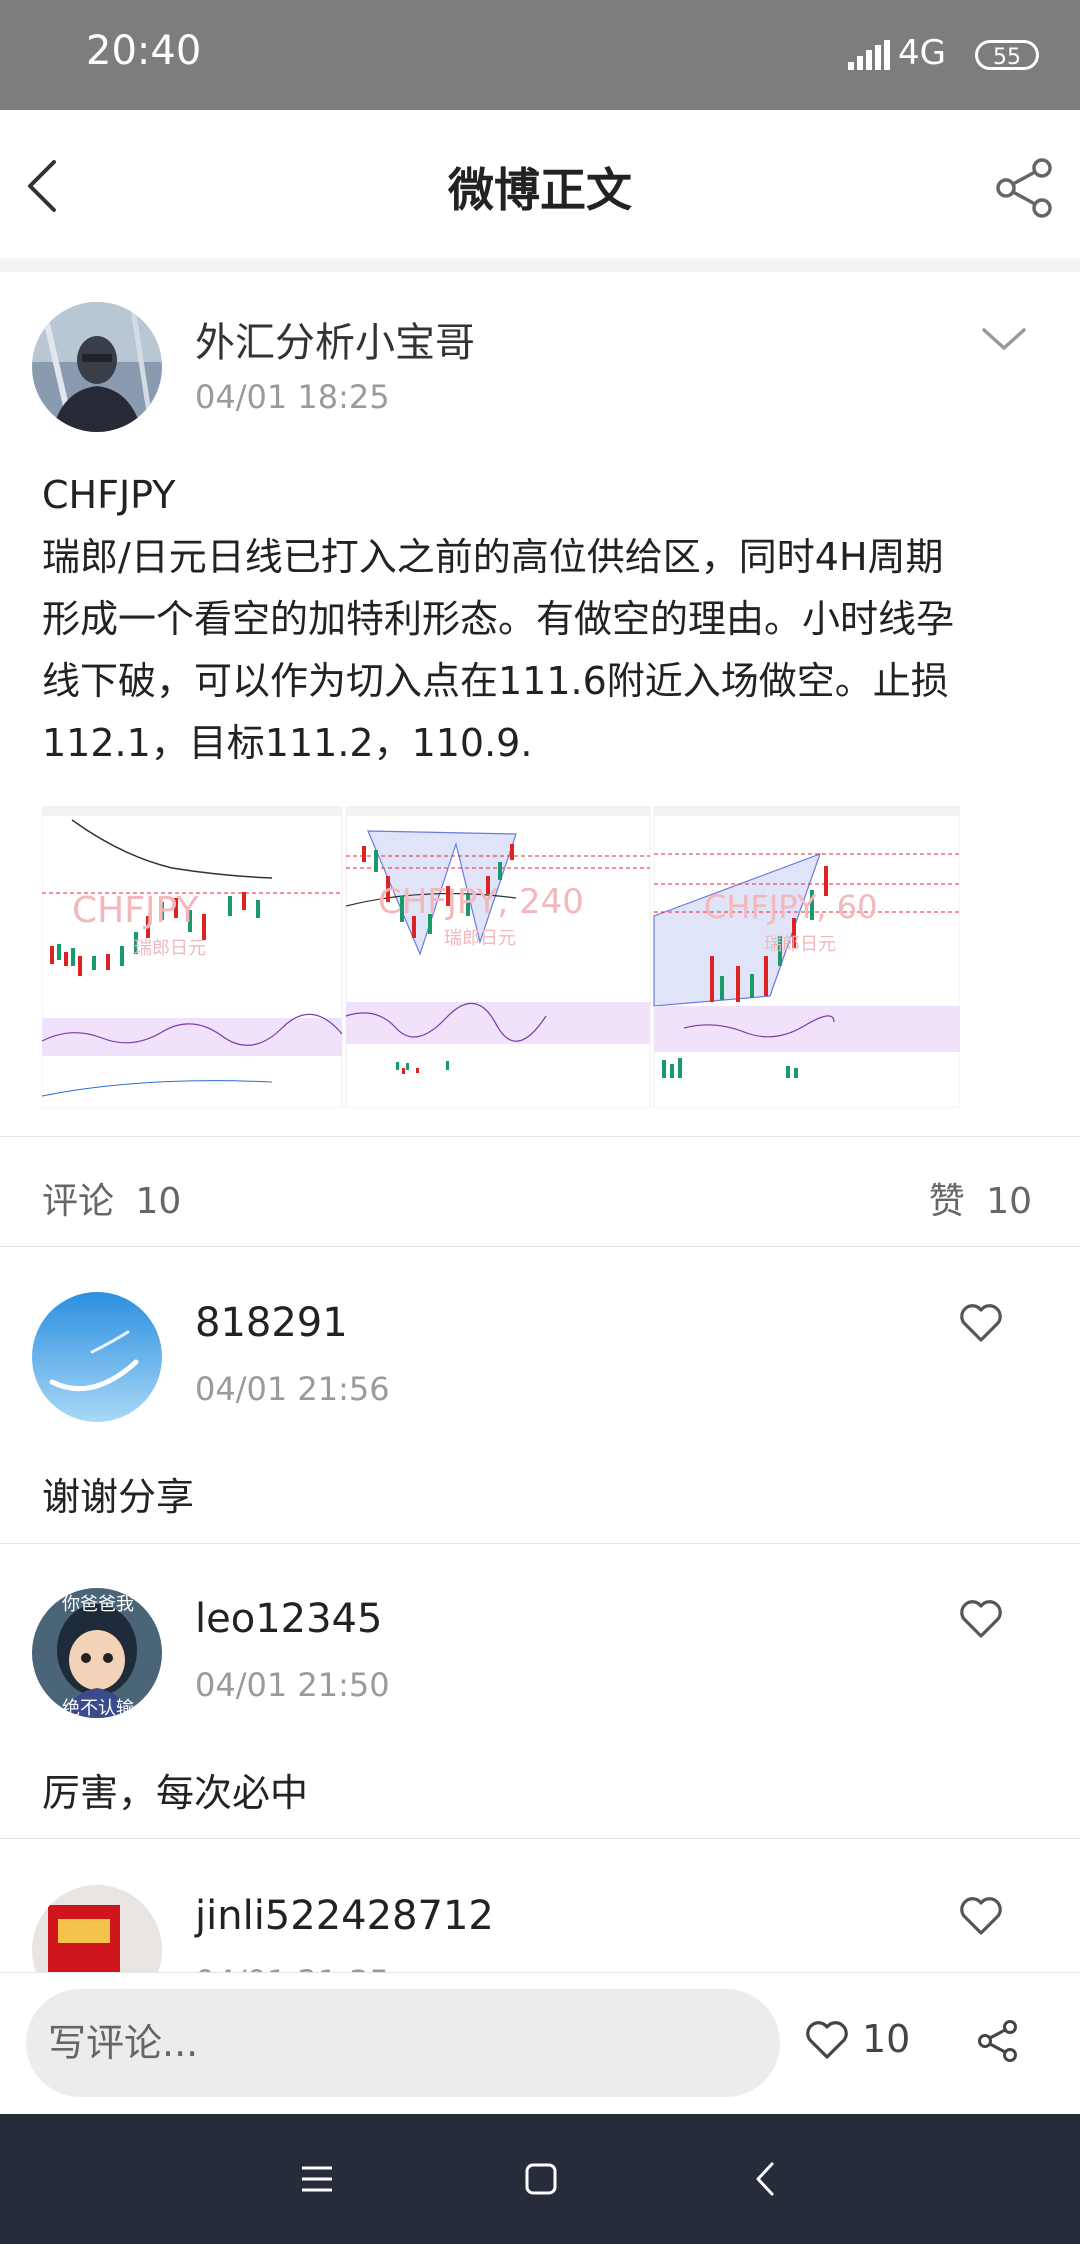 This screenshot has height=2244, width=1080. Describe the element at coordinates (1004, 340) in the screenshot. I see `chevron-down-icon` at that location.